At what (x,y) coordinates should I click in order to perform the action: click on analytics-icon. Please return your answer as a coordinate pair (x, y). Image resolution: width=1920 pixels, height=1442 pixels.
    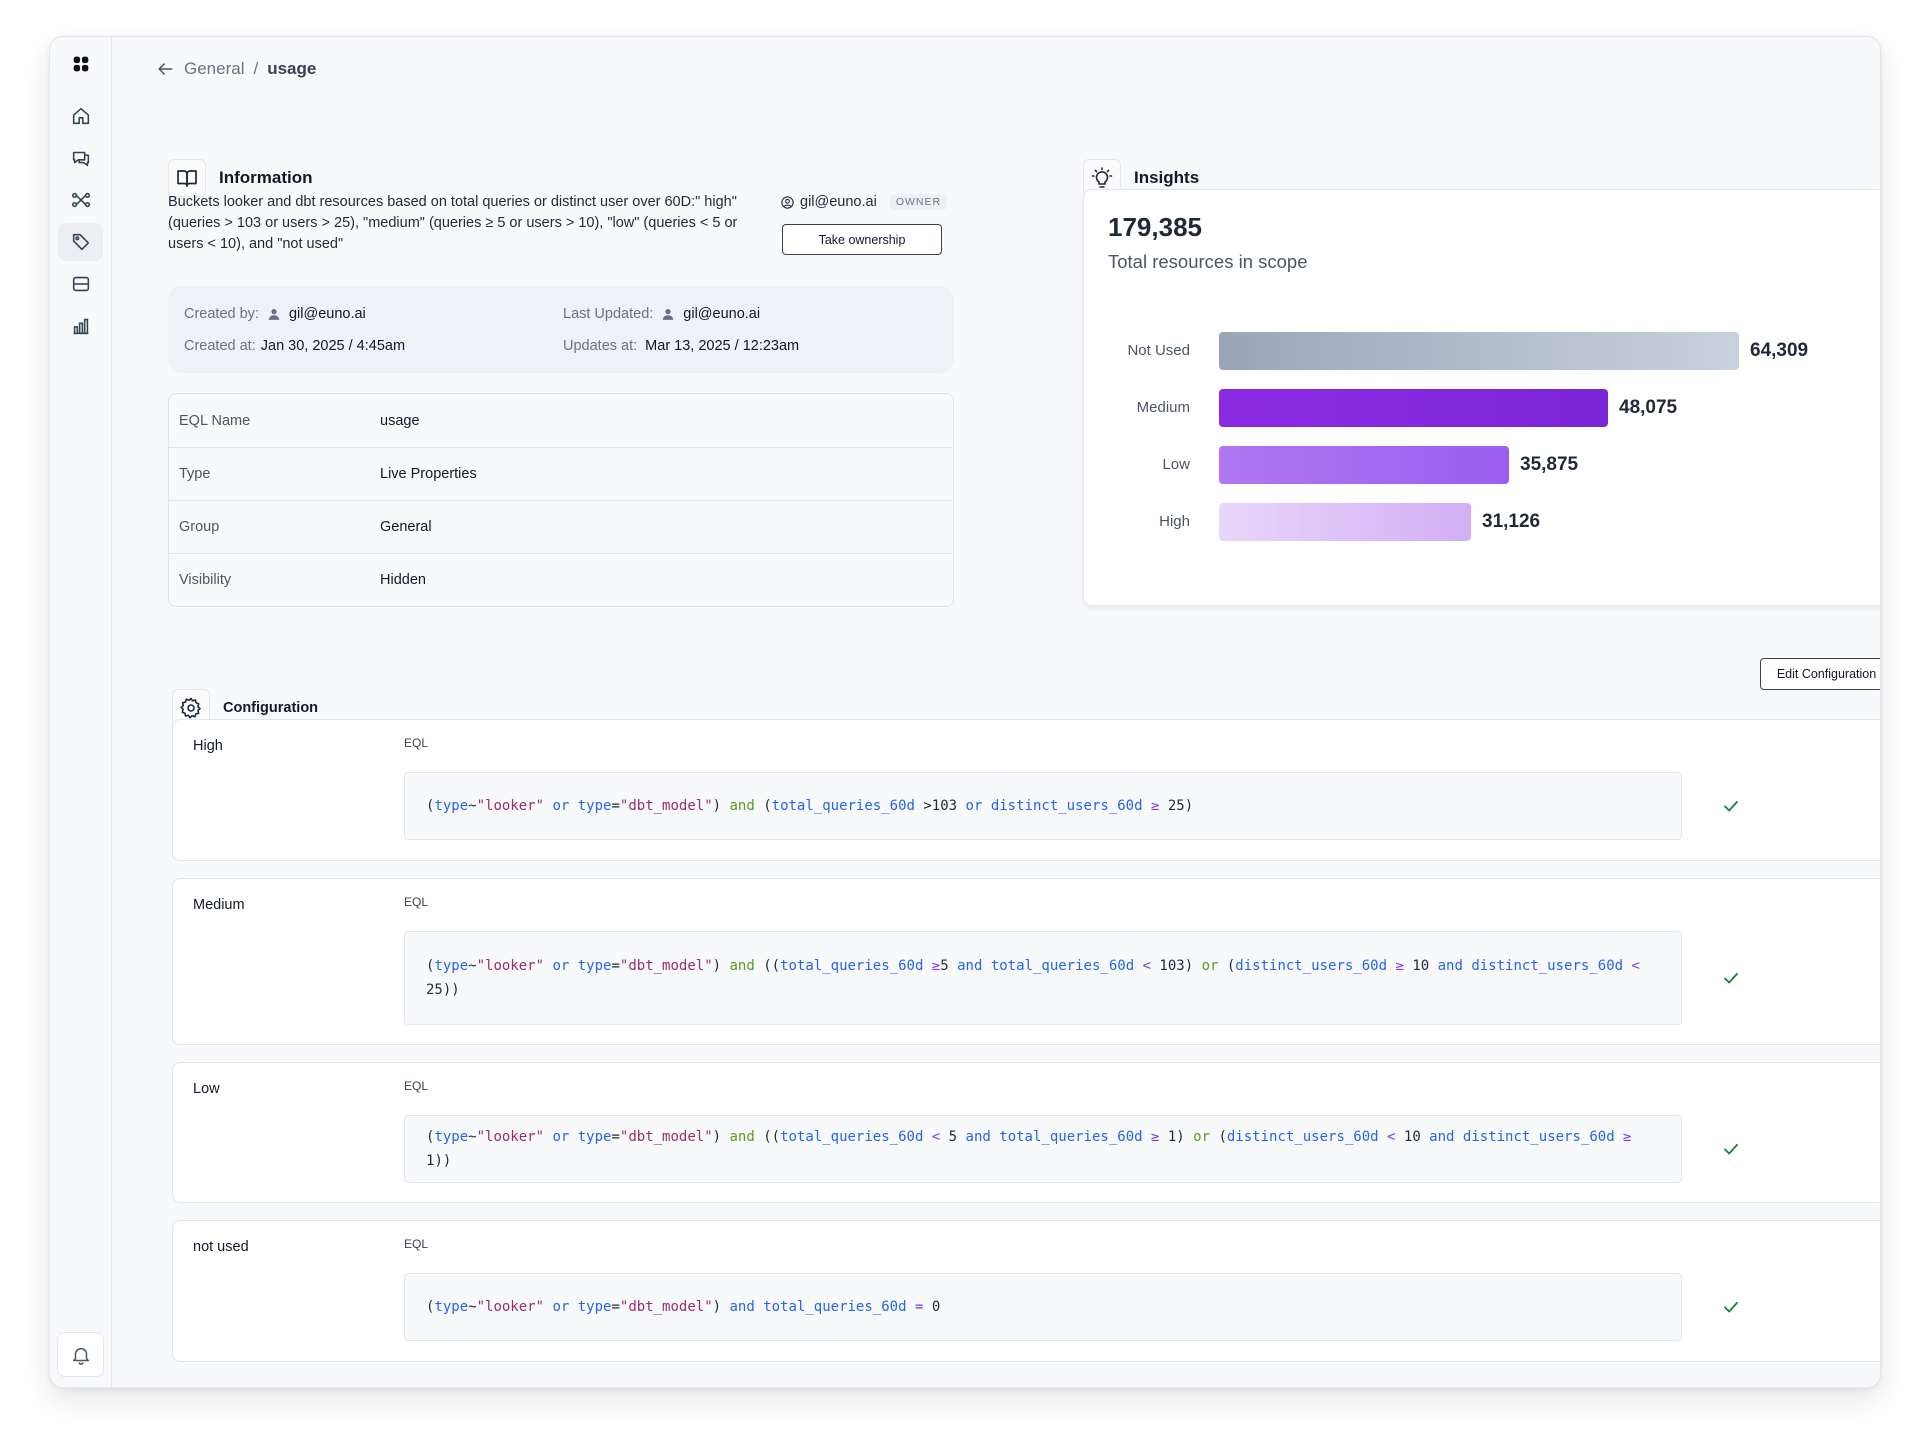
    Looking at the image, I should click on (80, 326).